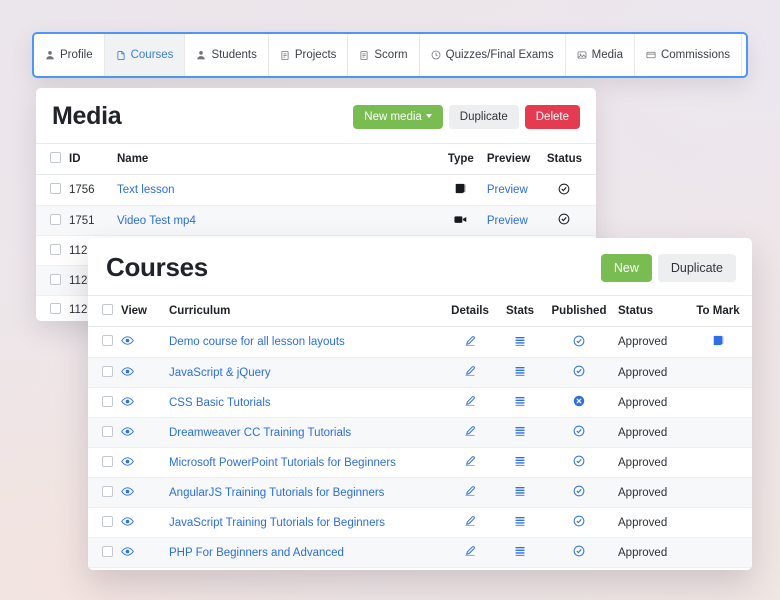 The width and height of the screenshot is (780, 600). Describe the element at coordinates (316, 220) in the screenshot. I see `table-row: 1751 Video Test mp4 Preview` at that location.